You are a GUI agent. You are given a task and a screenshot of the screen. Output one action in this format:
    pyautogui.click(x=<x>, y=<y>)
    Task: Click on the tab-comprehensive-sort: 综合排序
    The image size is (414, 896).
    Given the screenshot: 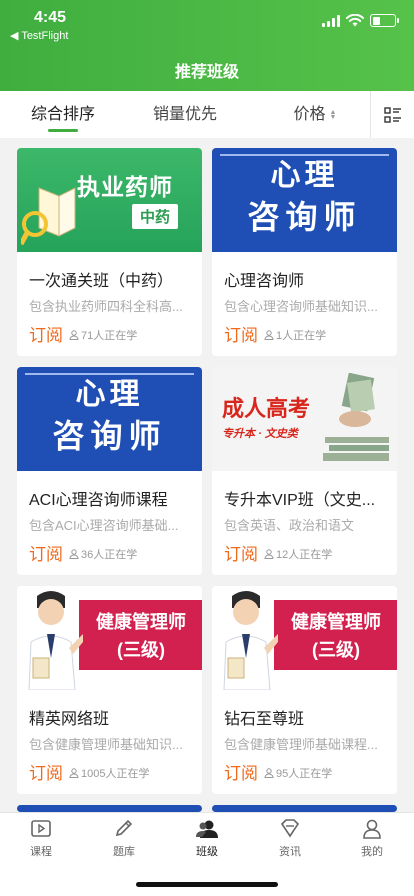 What is the action you would take?
    pyautogui.click(x=63, y=114)
    